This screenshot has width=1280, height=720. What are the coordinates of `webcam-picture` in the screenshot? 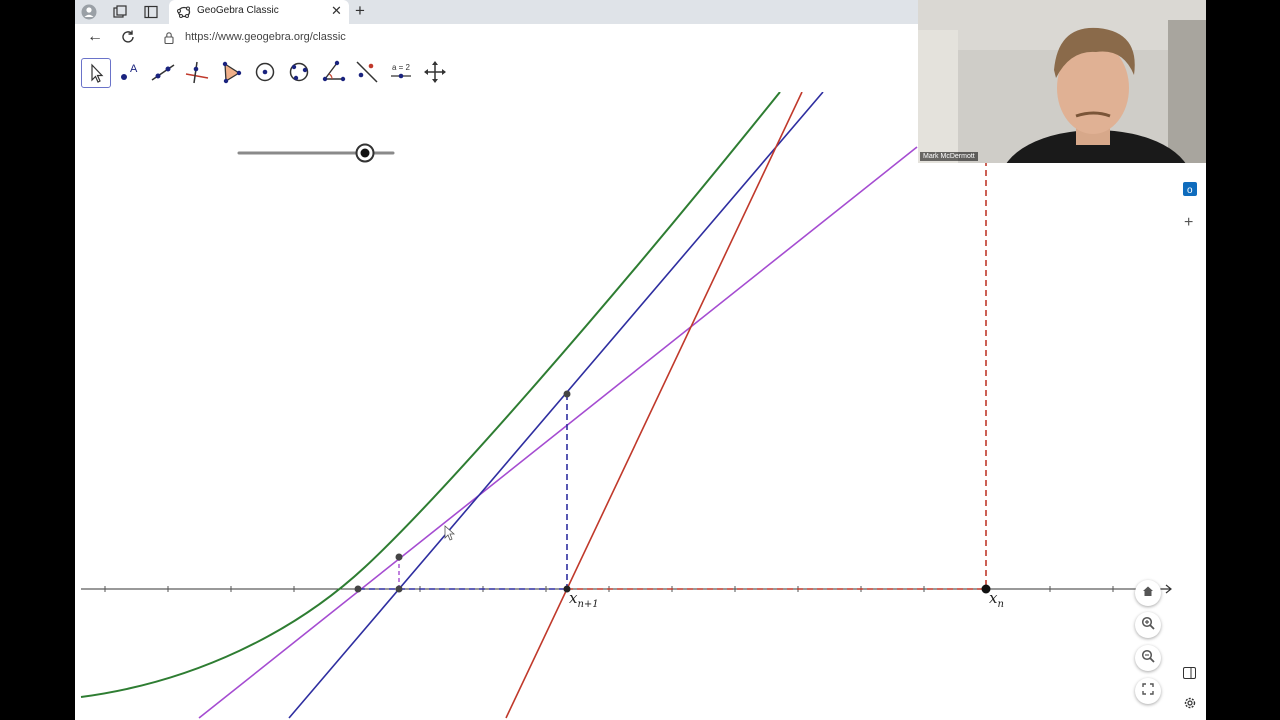 It's located at (1062, 81).